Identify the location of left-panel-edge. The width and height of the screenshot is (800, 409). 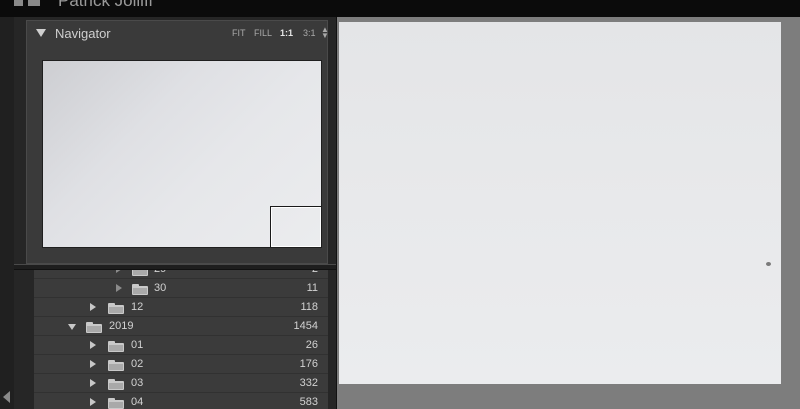
(7, 213).